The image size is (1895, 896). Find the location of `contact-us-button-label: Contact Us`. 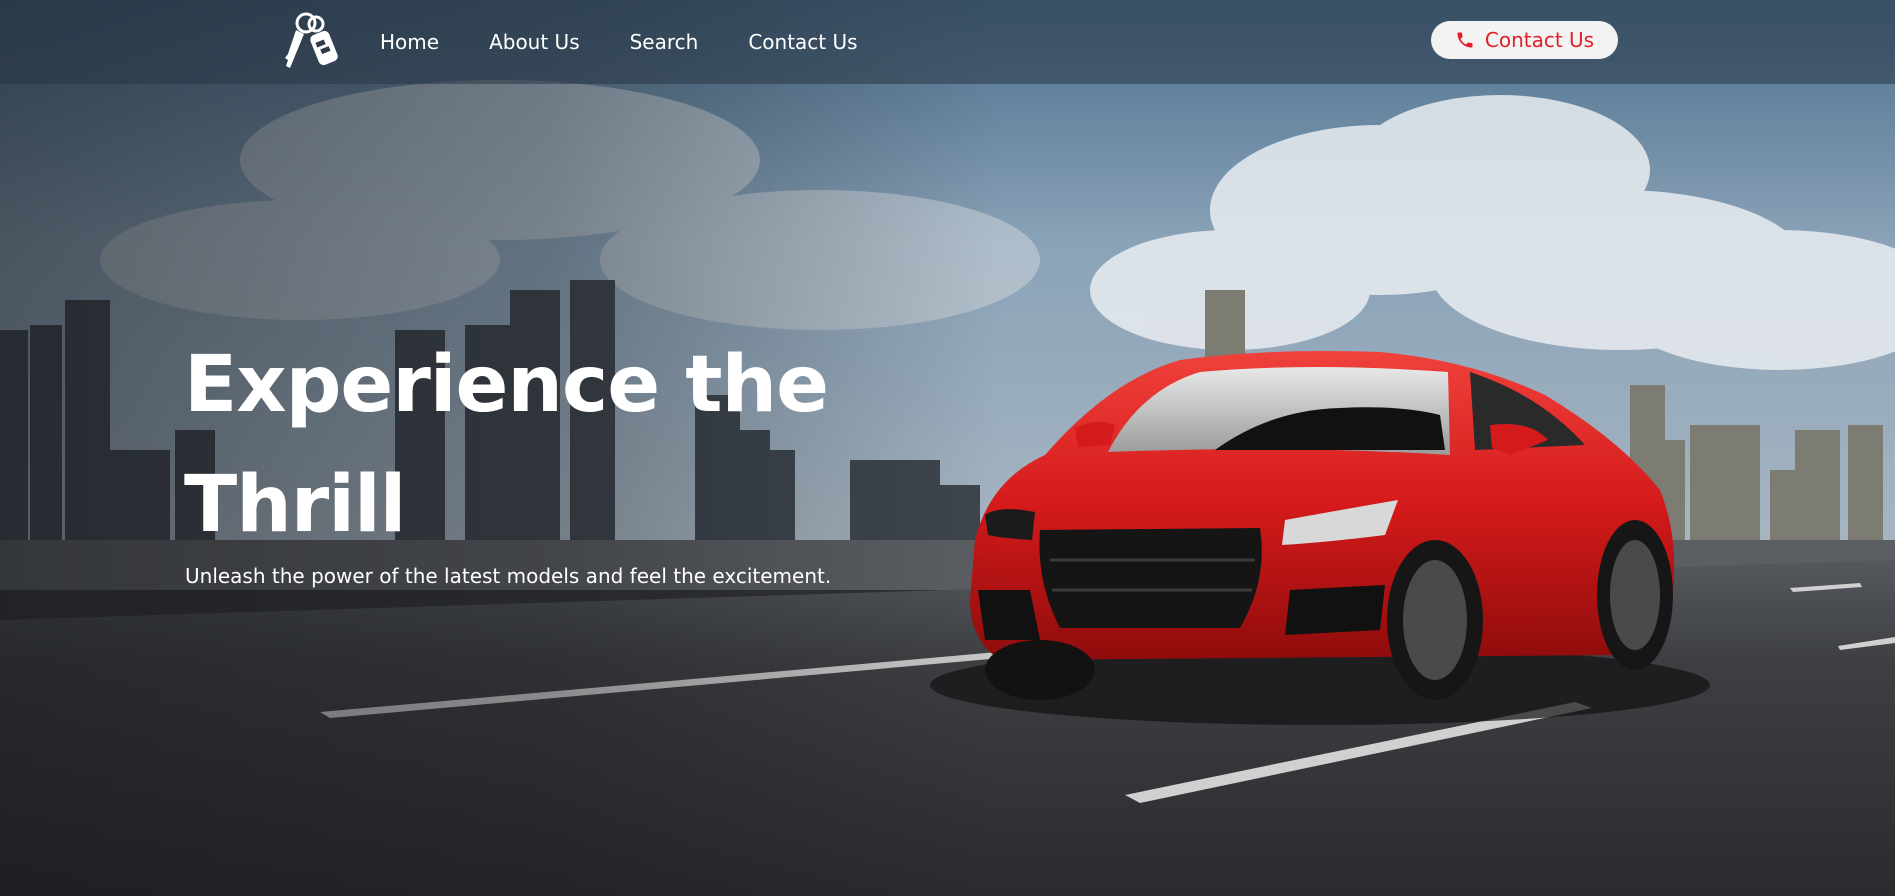

contact-us-button-label: Contact Us is located at coordinates (1539, 40).